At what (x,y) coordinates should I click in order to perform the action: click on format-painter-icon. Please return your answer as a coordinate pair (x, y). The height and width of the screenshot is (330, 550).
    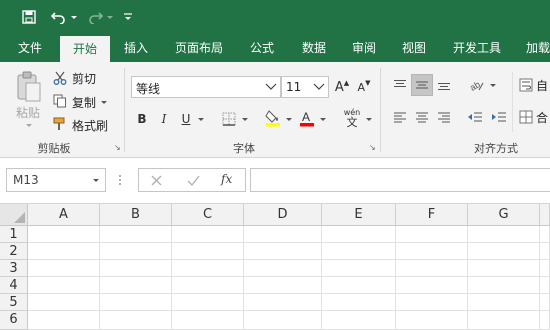
    Looking at the image, I should click on (60, 124).